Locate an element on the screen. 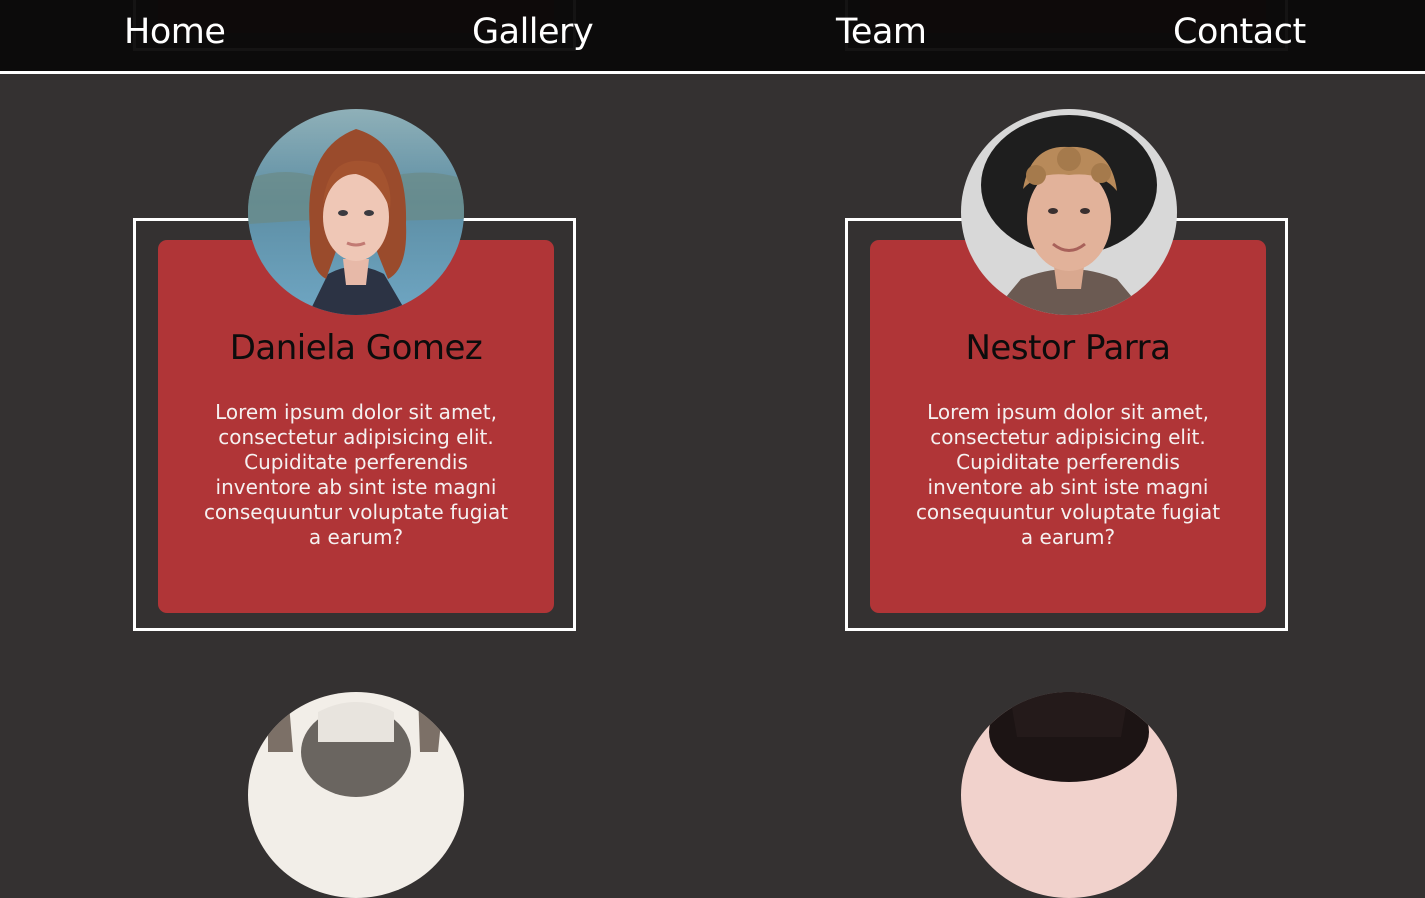 The width and height of the screenshot is (1425, 898). top-navigation: Home Gallery Team Contact is located at coordinates (712, 37).